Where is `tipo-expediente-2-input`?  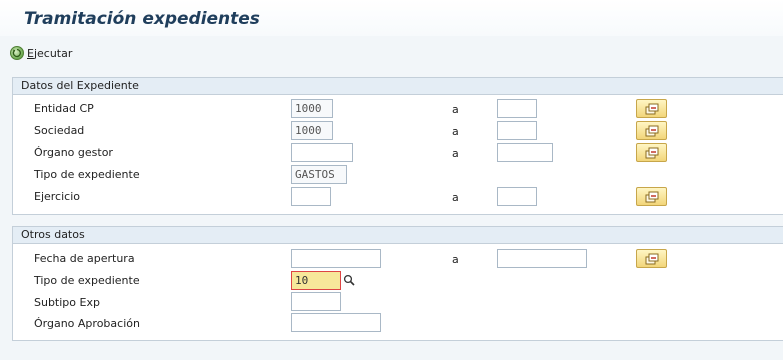
tipo-expediente-2-input is located at coordinates (316, 280).